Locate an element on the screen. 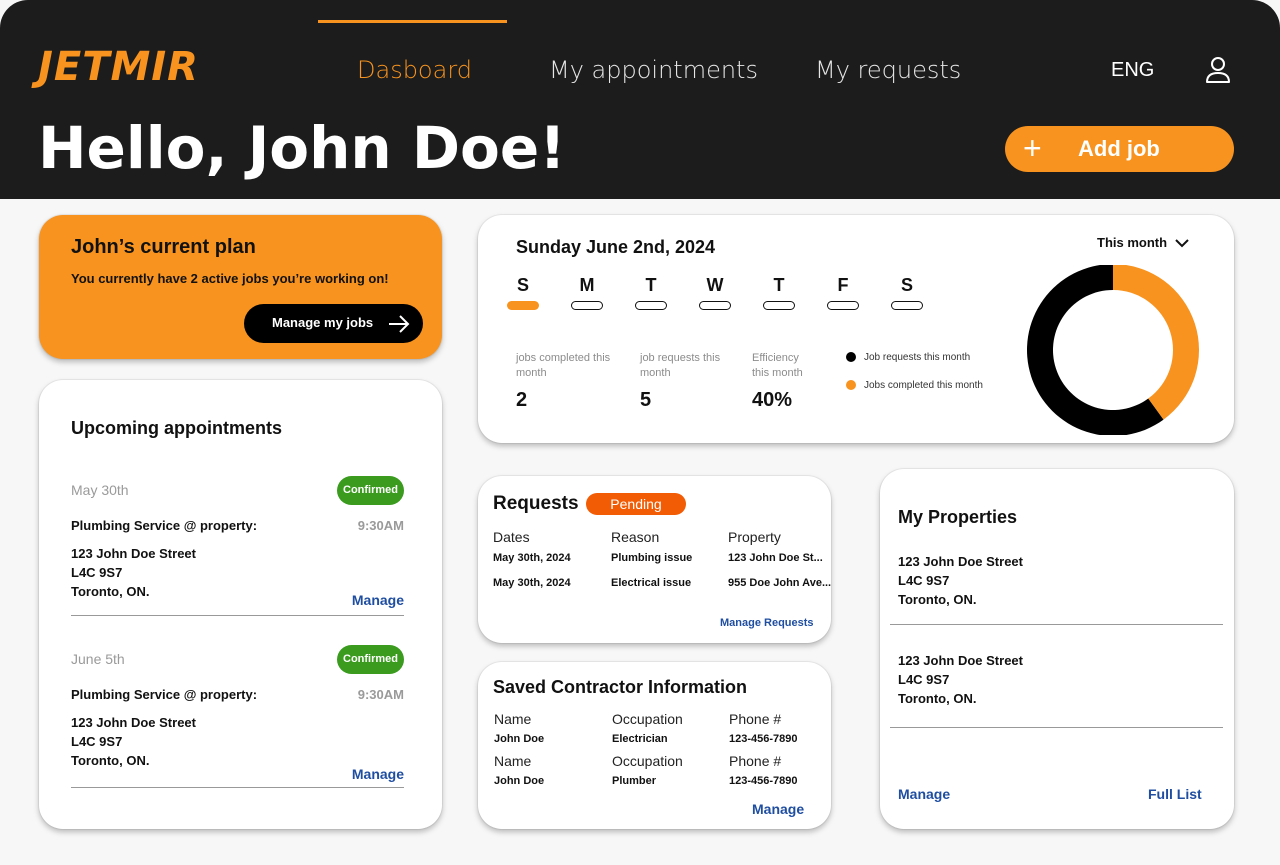 This screenshot has height=865, width=1280. stat-label: Efficiency this month is located at coordinates (777, 365).